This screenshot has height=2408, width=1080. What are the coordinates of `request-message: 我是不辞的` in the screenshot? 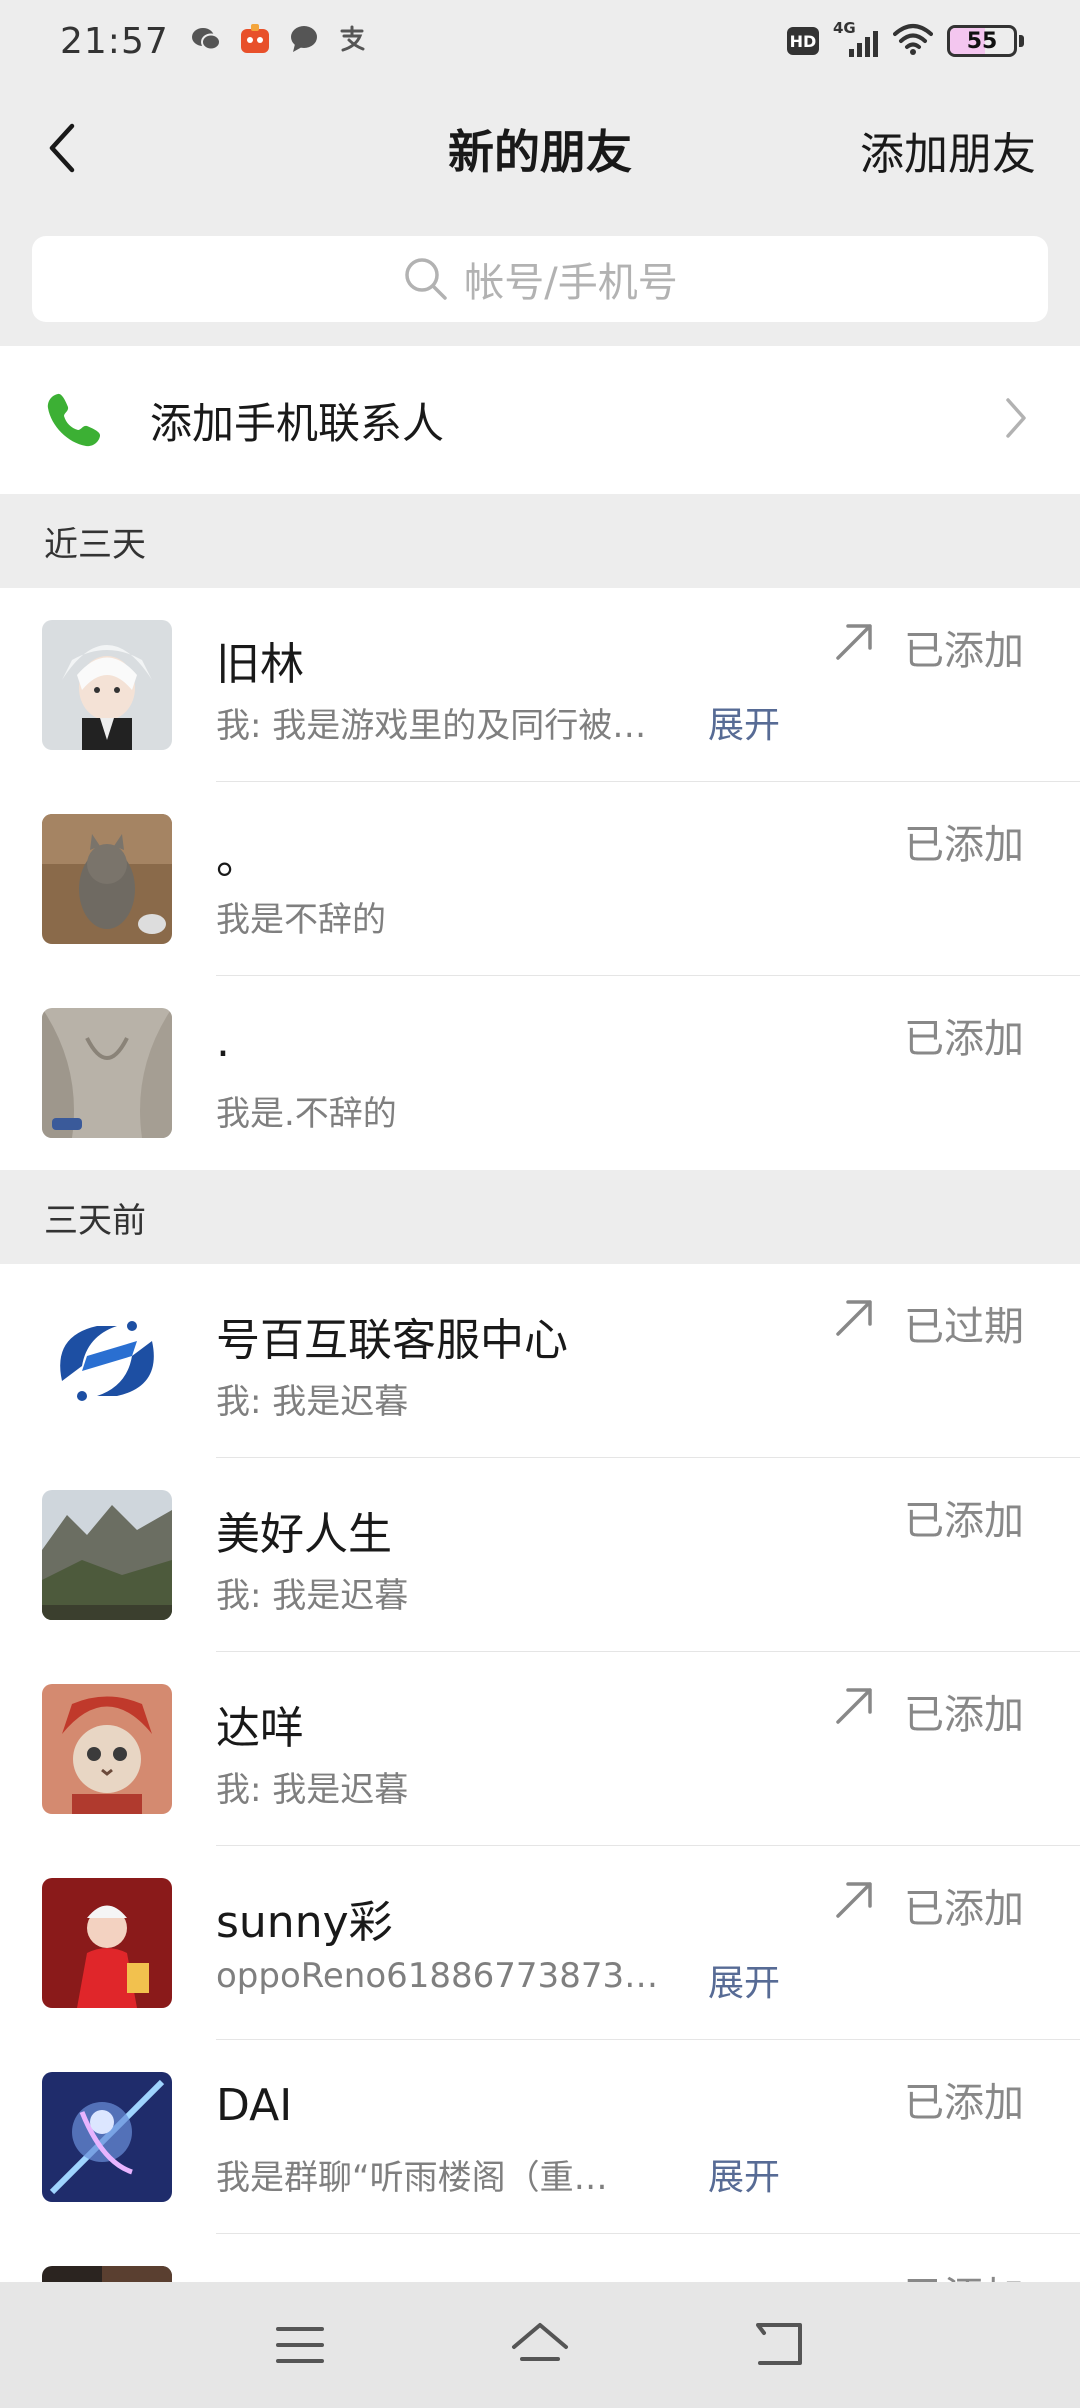 It's located at (301, 920).